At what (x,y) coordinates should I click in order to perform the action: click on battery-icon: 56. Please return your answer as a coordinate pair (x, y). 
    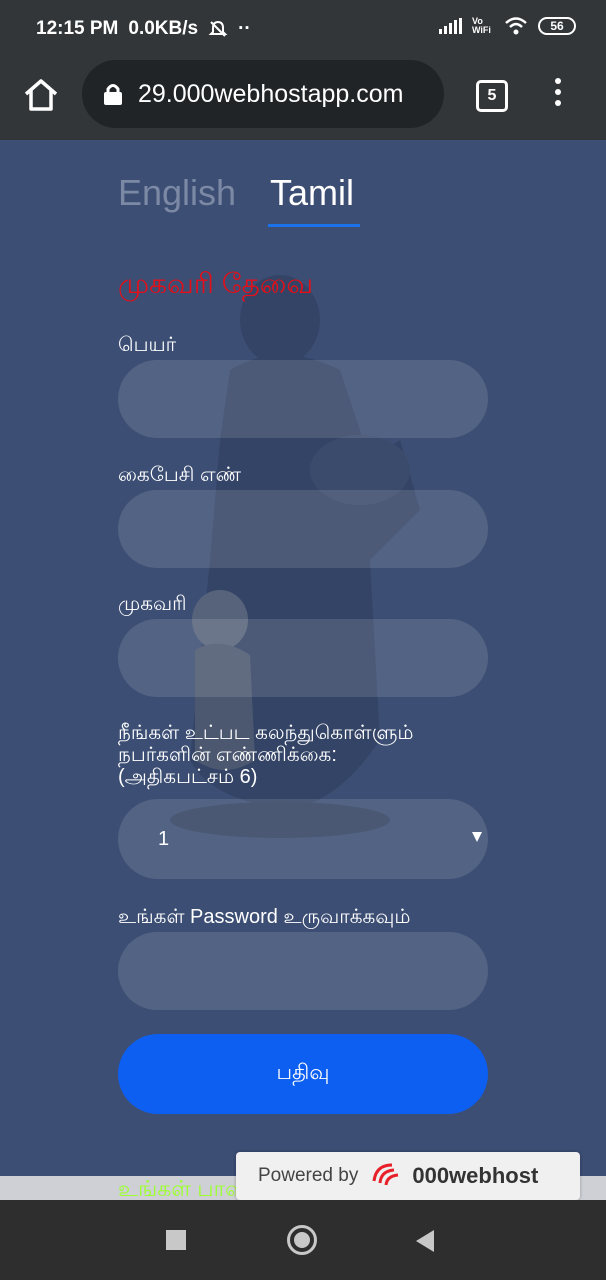
    Looking at the image, I should click on (557, 26).